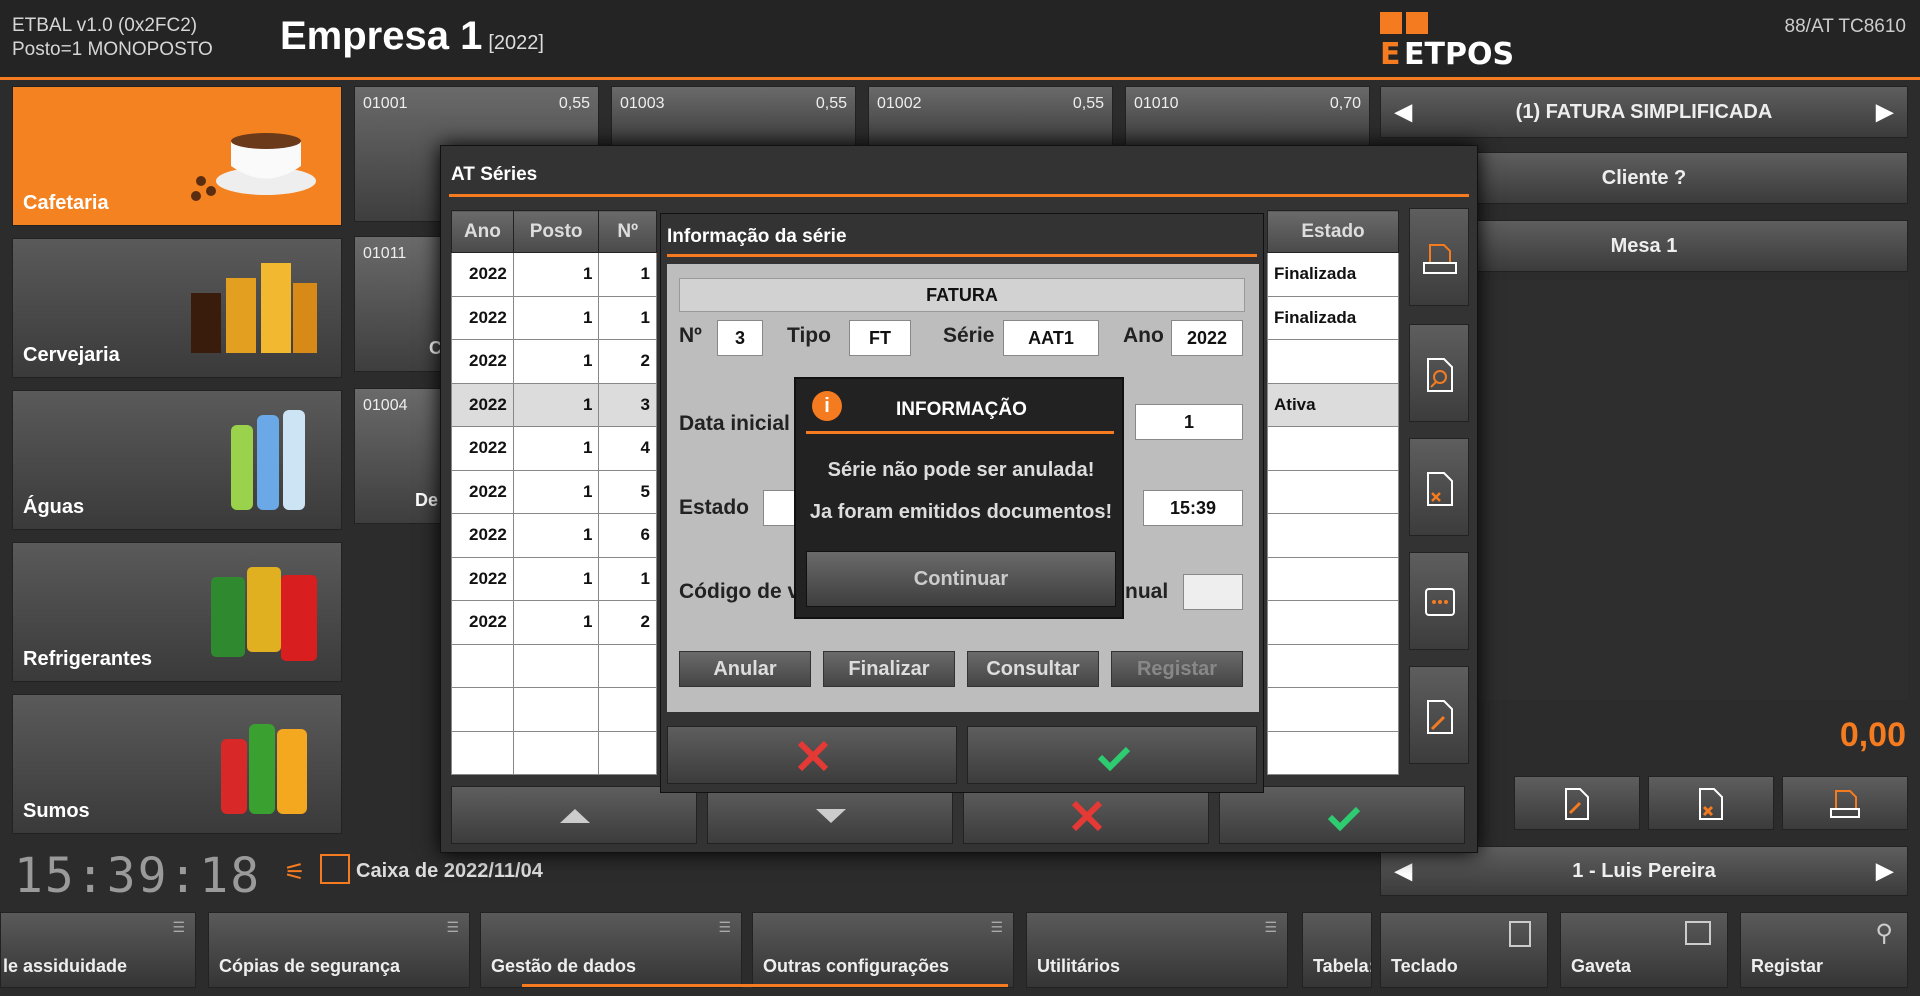 This screenshot has width=1920, height=996. What do you see at coordinates (1824, 950) in the screenshot?
I see `register-button: ⚲ Registar` at bounding box center [1824, 950].